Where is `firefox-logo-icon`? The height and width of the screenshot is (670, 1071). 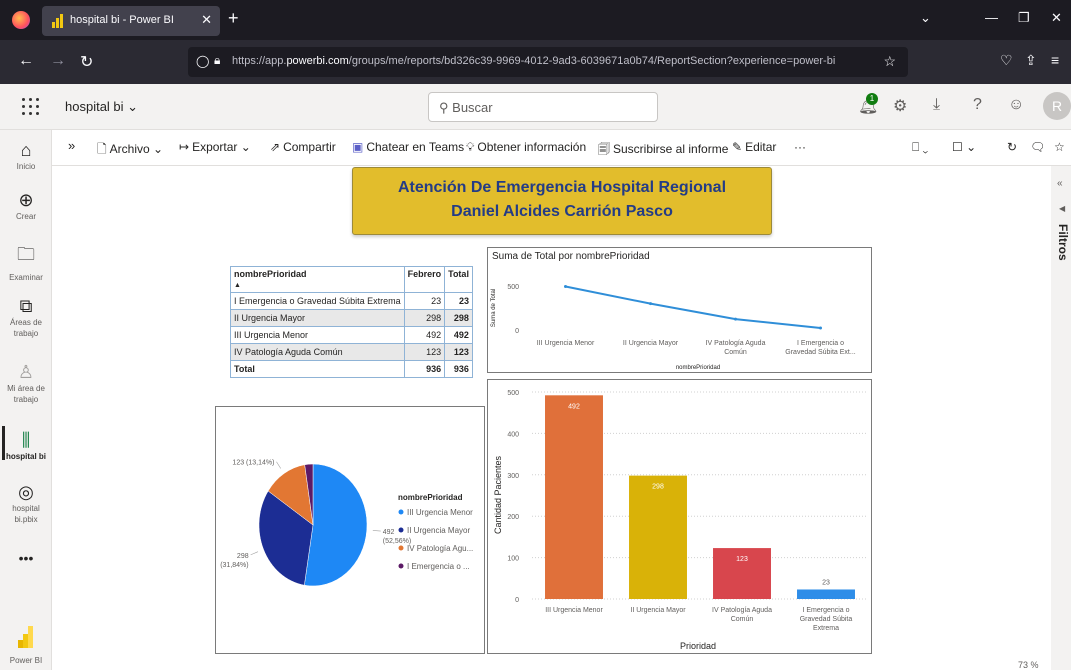
firefox-logo-icon is located at coordinates (21, 20).